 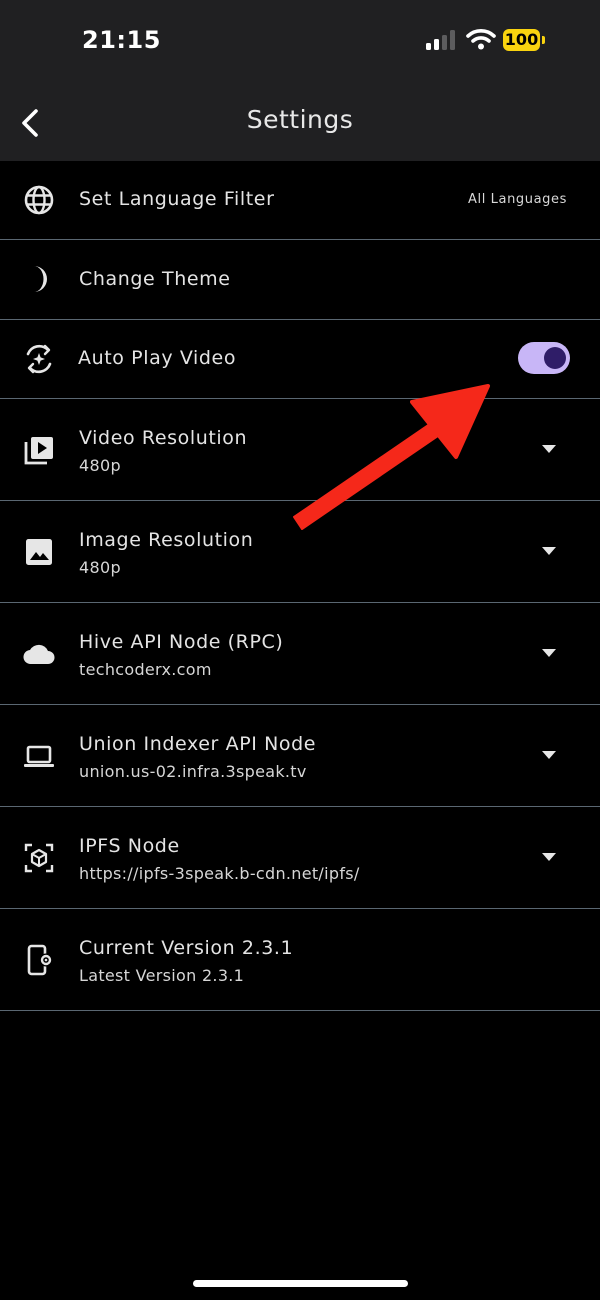 What do you see at coordinates (300, 654) in the screenshot?
I see `setting-hive-api-node: Hive API Node (RPC) techcoderx.com` at bounding box center [300, 654].